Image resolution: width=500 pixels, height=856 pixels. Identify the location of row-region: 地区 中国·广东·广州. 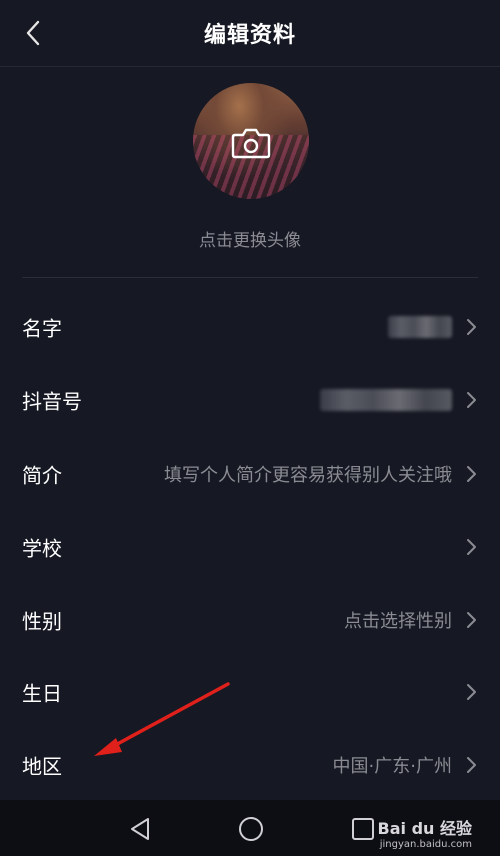
(250, 765).